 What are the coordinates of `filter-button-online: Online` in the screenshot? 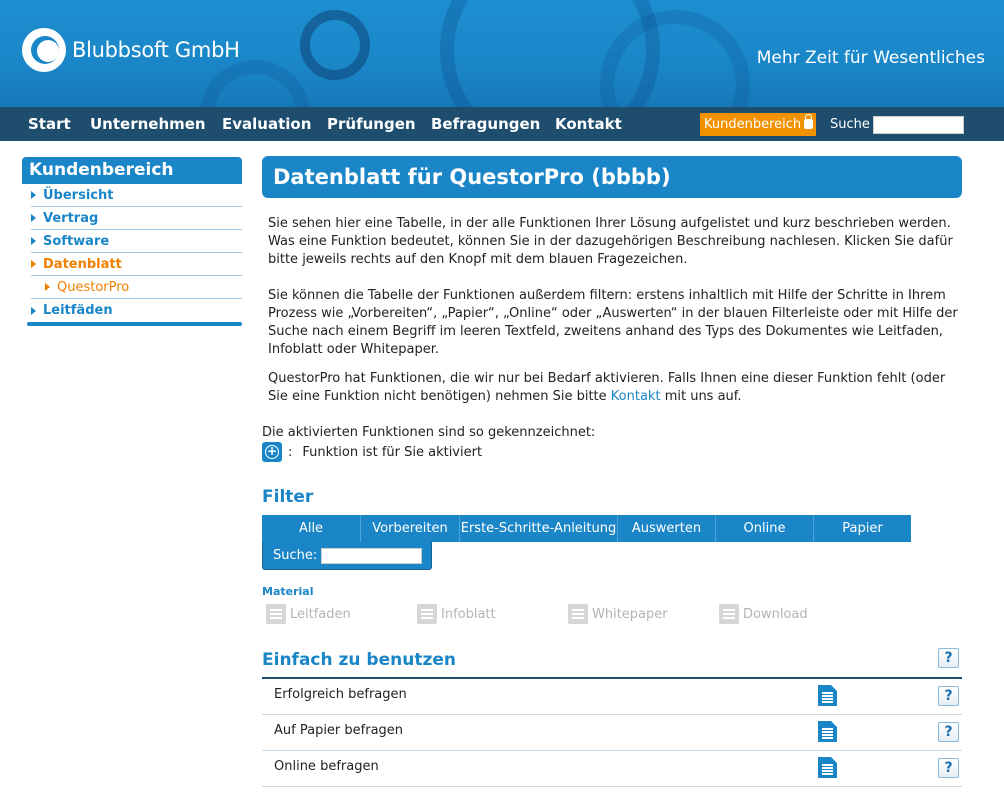 It's located at (765, 528).